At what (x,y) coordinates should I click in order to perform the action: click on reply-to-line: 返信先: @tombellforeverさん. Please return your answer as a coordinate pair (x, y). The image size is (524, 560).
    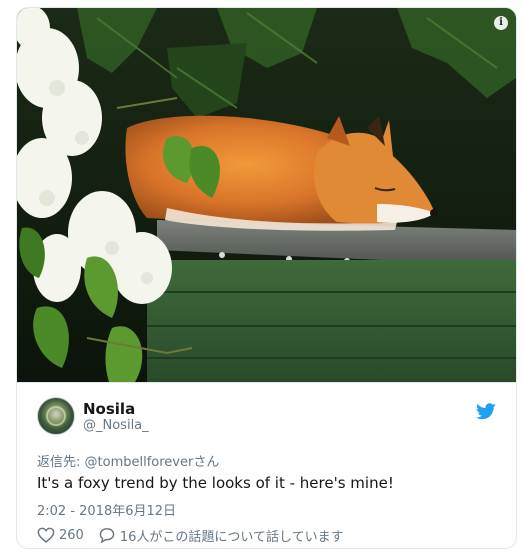
    Looking at the image, I should click on (128, 460).